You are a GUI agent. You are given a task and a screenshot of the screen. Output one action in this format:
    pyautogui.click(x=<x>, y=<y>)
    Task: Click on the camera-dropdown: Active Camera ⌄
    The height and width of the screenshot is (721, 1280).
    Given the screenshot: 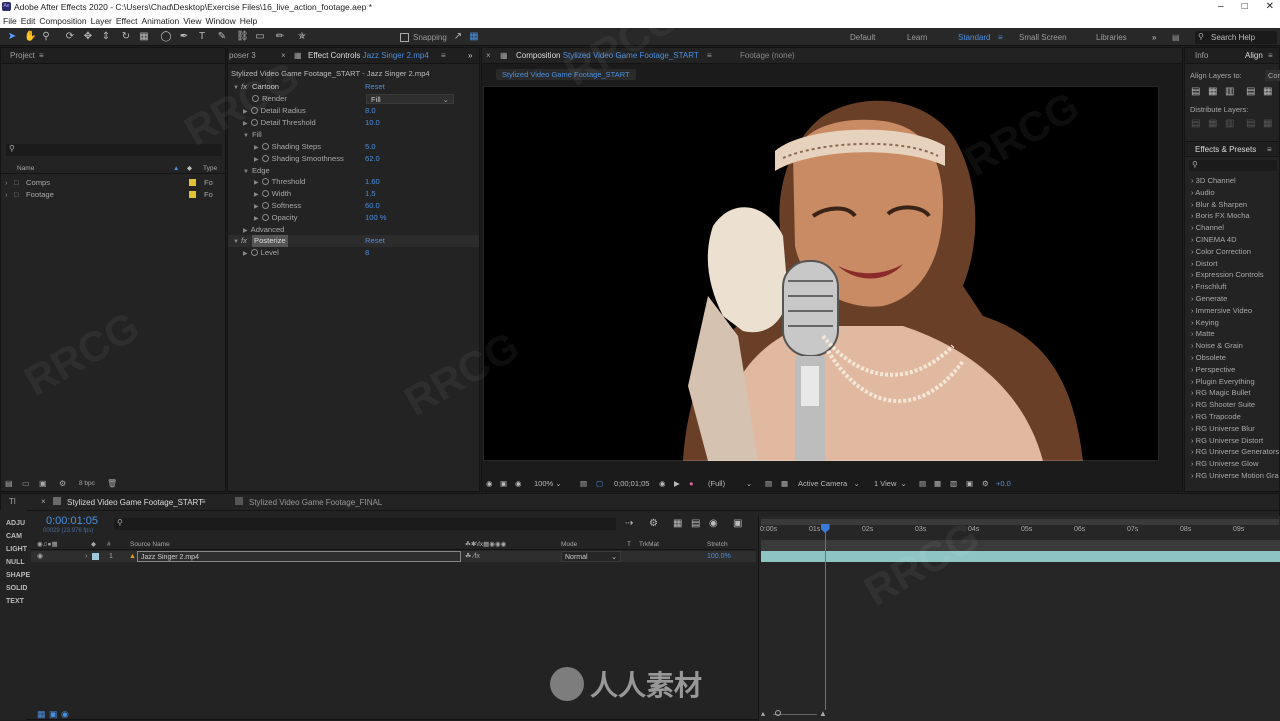 What is the action you would take?
    pyautogui.click(x=829, y=484)
    